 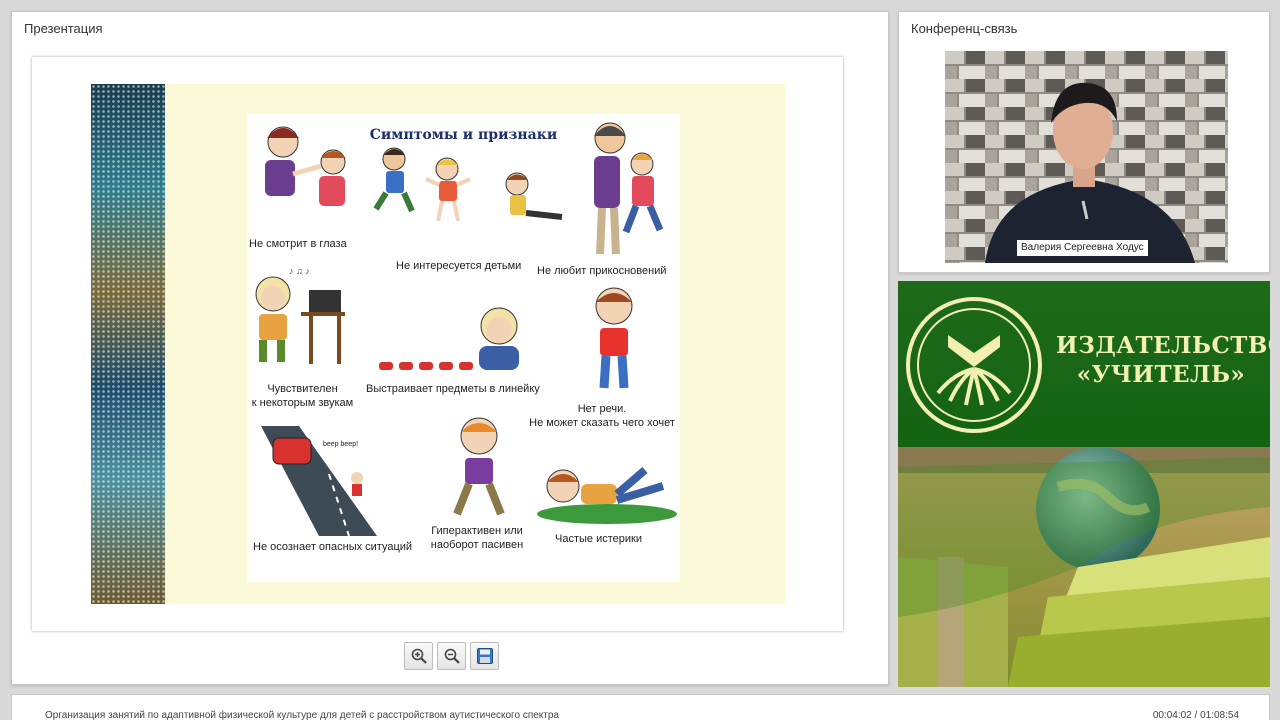 I want to click on publisher-name: ИЗДАТЕЛЬСТВО «УЧИТЕЛЬ», so click(x=1163, y=360).